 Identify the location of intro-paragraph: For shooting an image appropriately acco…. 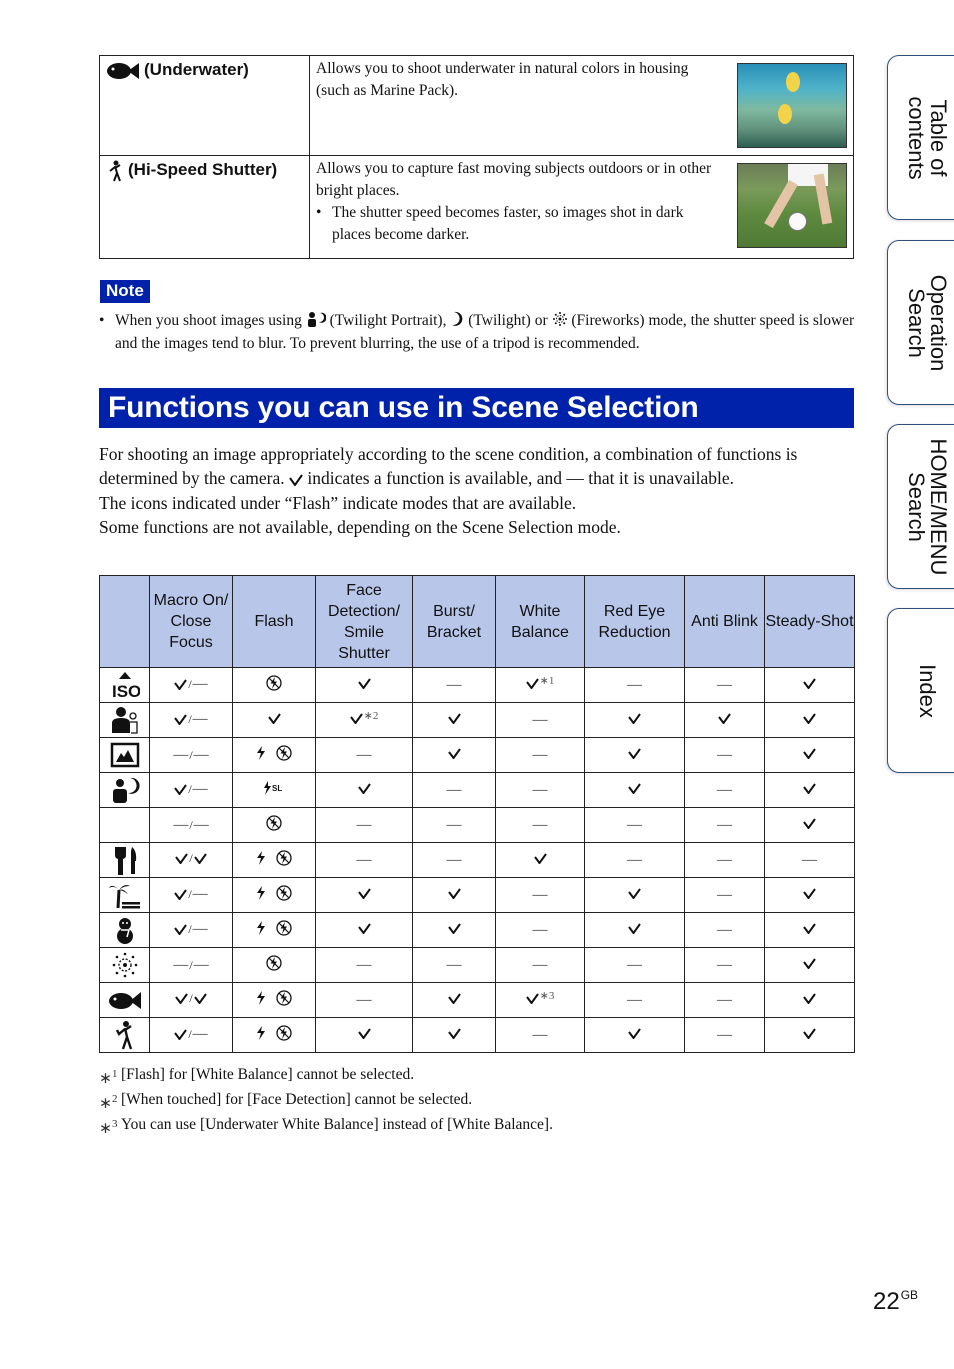
(464, 467).